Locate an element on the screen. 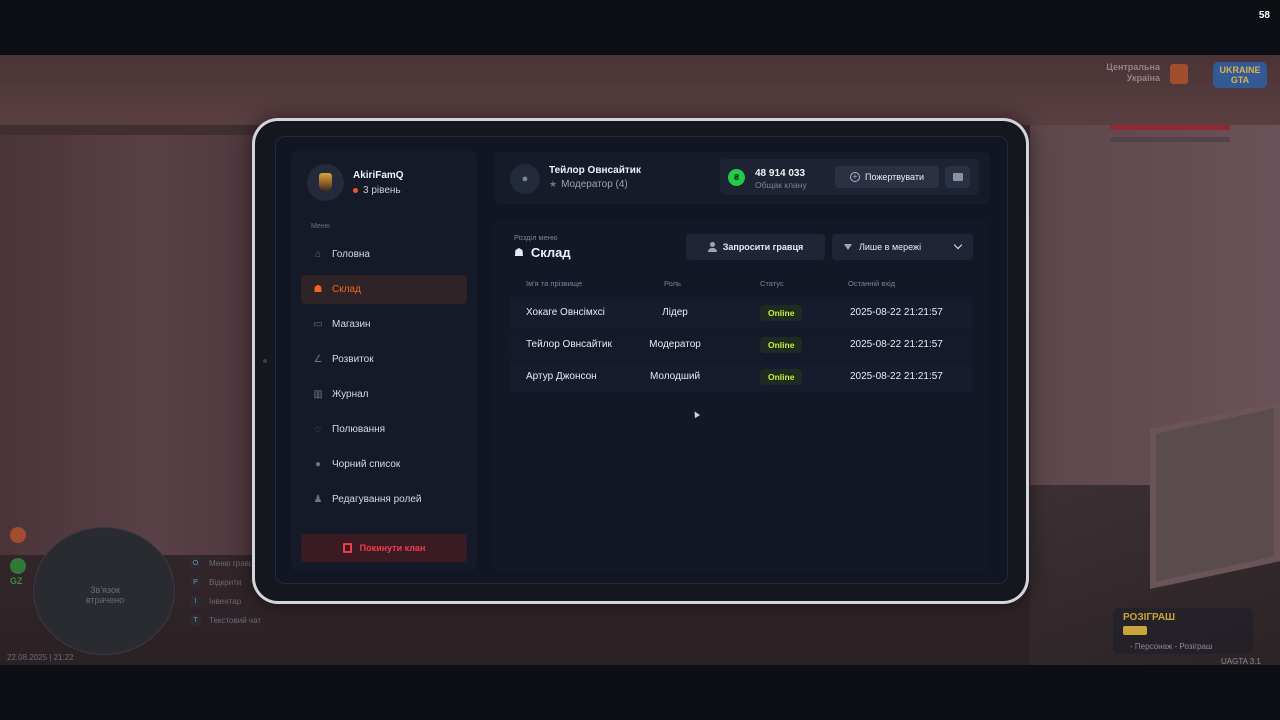 This screenshot has height=720, width=1280. column-role: Роль is located at coordinates (672, 283).